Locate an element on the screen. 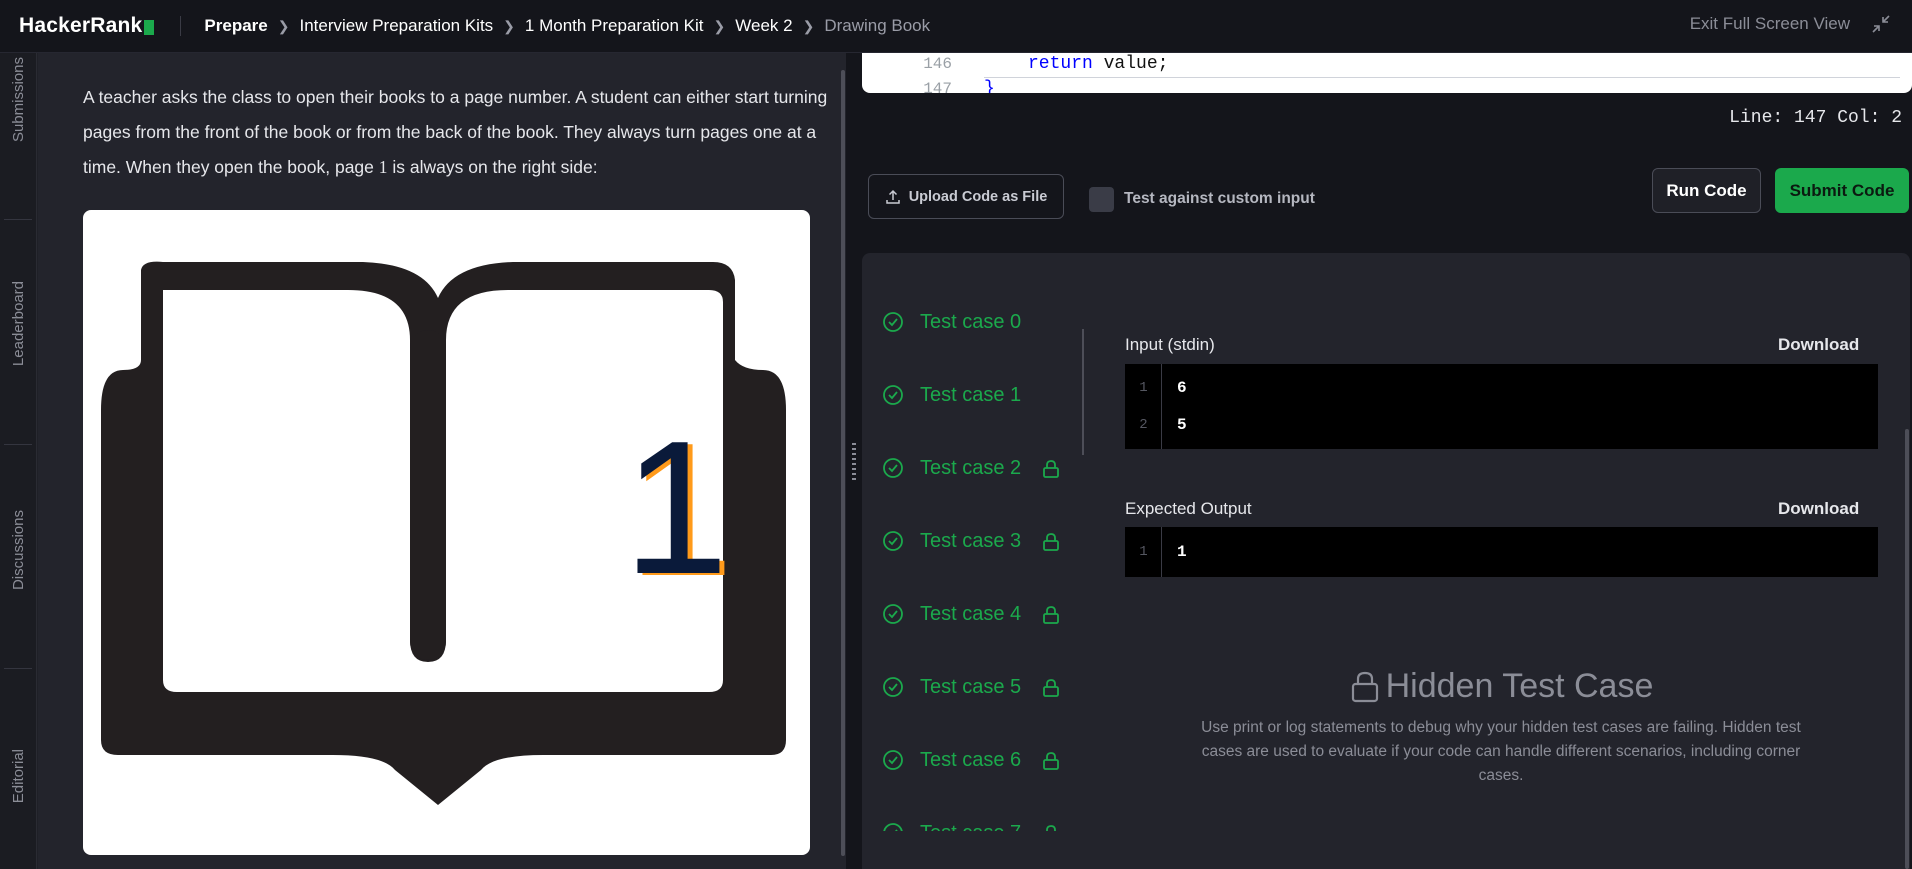 The height and width of the screenshot is (869, 1912). hackerrank-logo: HackerRank is located at coordinates (87, 26).